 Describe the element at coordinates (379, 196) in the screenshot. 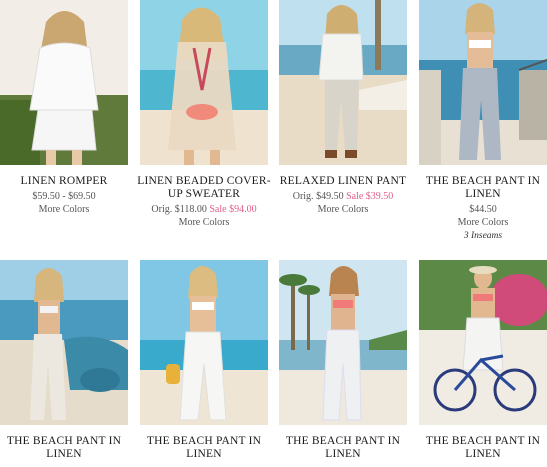

I see `sale-price: $39.50` at that location.